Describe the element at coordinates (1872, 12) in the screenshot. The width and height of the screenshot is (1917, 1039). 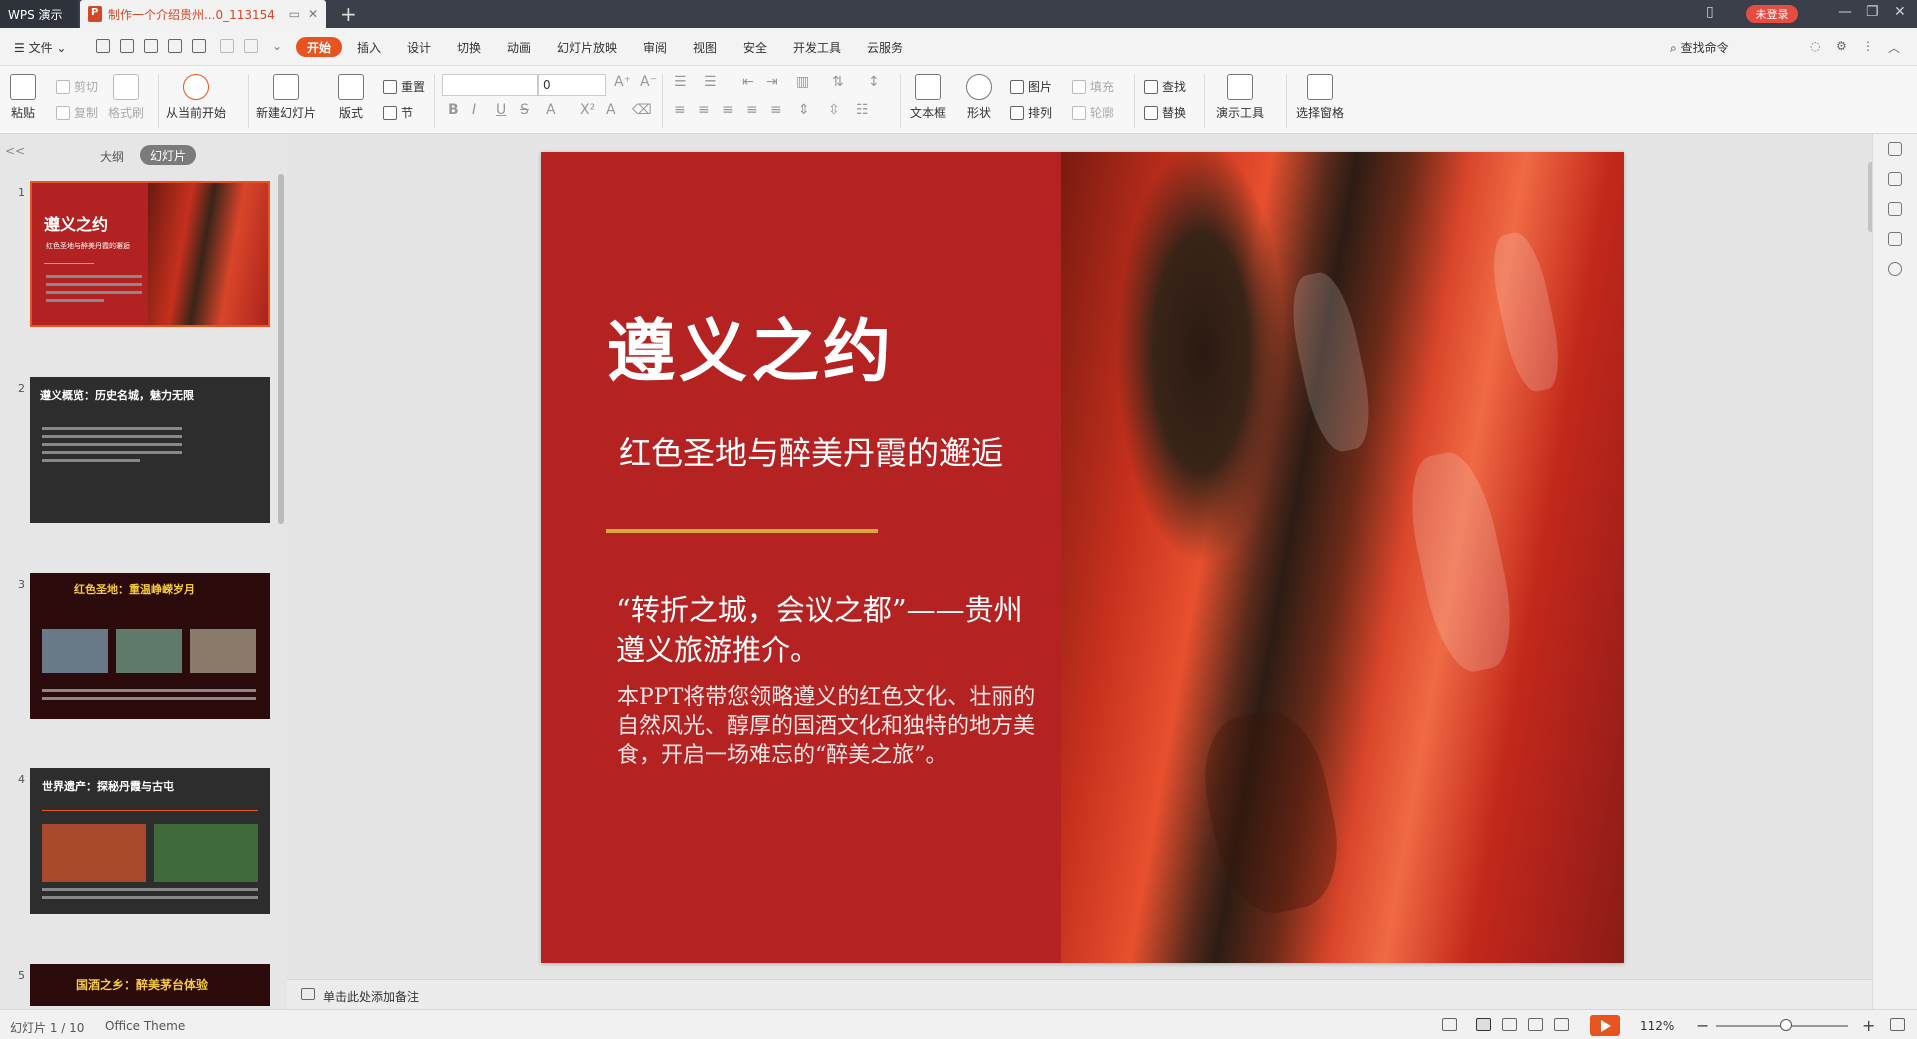
I see `restore-icon: ❐` at that location.